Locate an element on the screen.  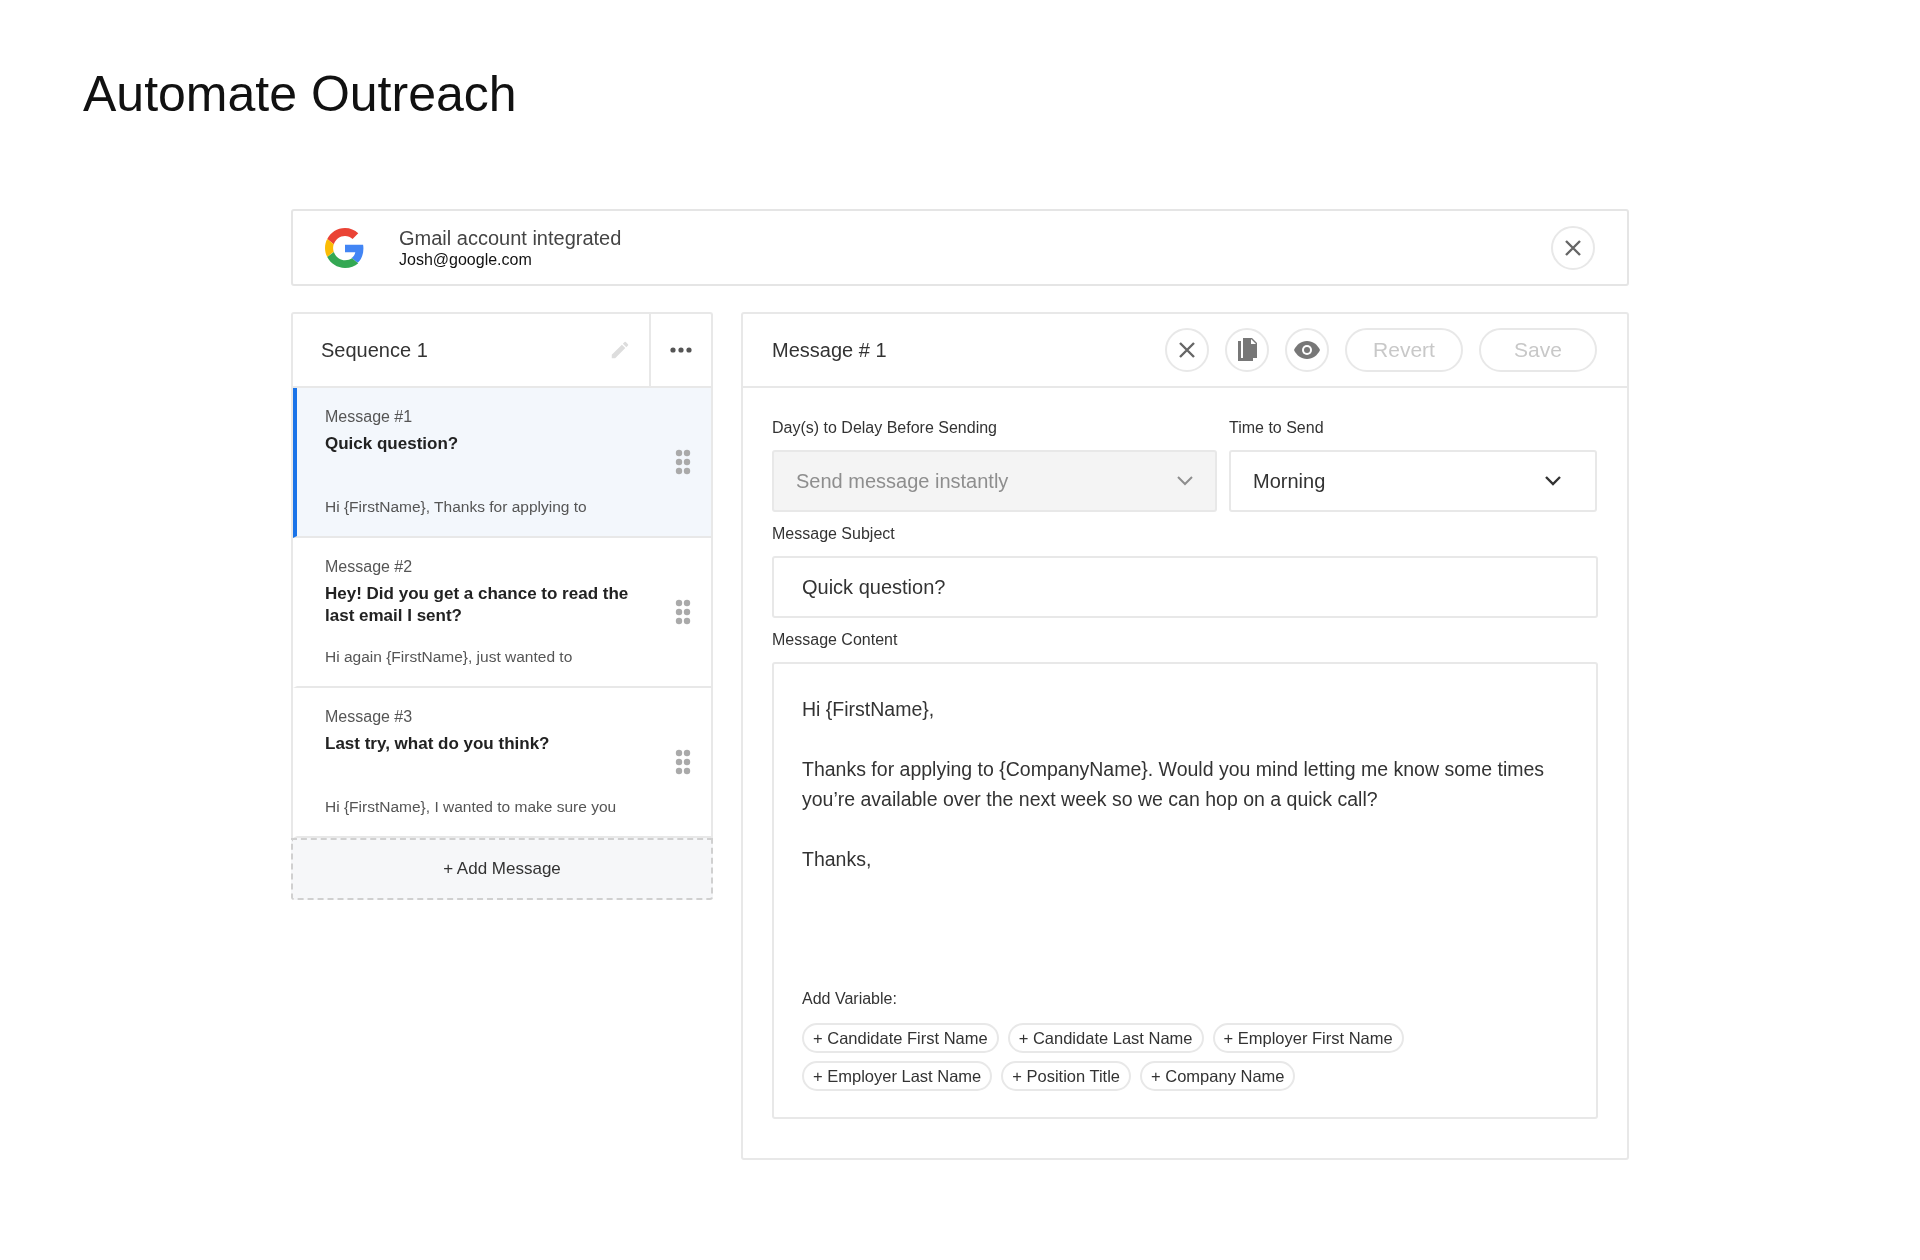
content-paragraph: Thanks, is located at coordinates (837, 859).